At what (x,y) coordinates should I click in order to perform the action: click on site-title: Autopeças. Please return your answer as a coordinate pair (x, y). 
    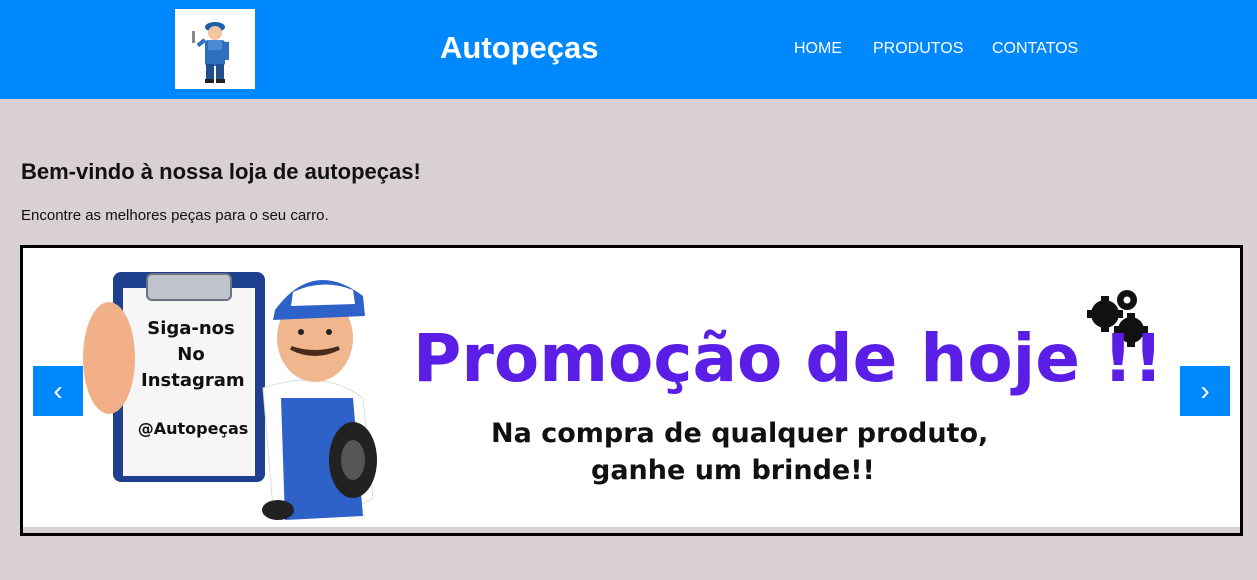
    Looking at the image, I should click on (519, 47).